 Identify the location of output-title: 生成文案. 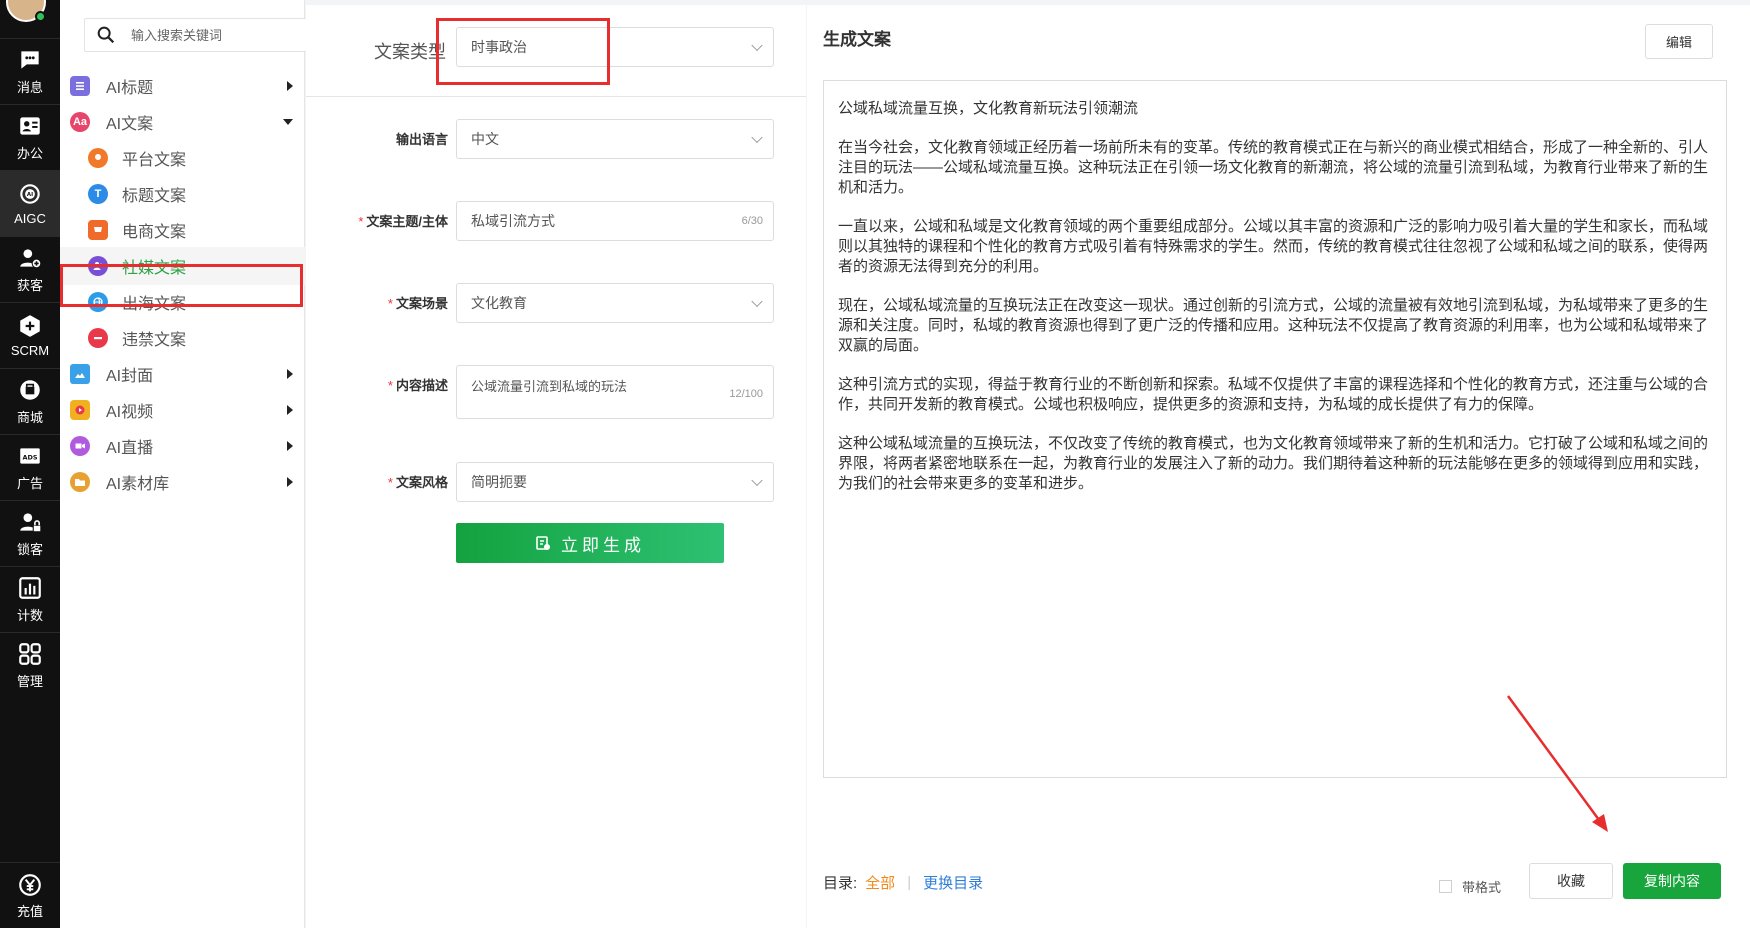
(857, 39).